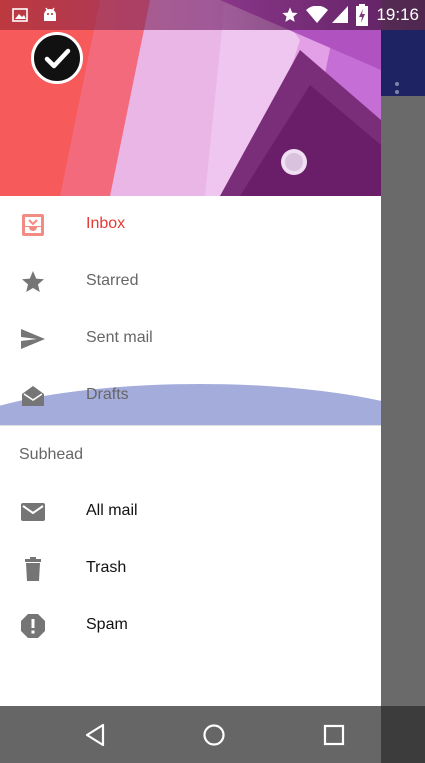 This screenshot has width=425, height=763. What do you see at coordinates (403, 401) in the screenshot?
I see `app-content-scrim` at bounding box center [403, 401].